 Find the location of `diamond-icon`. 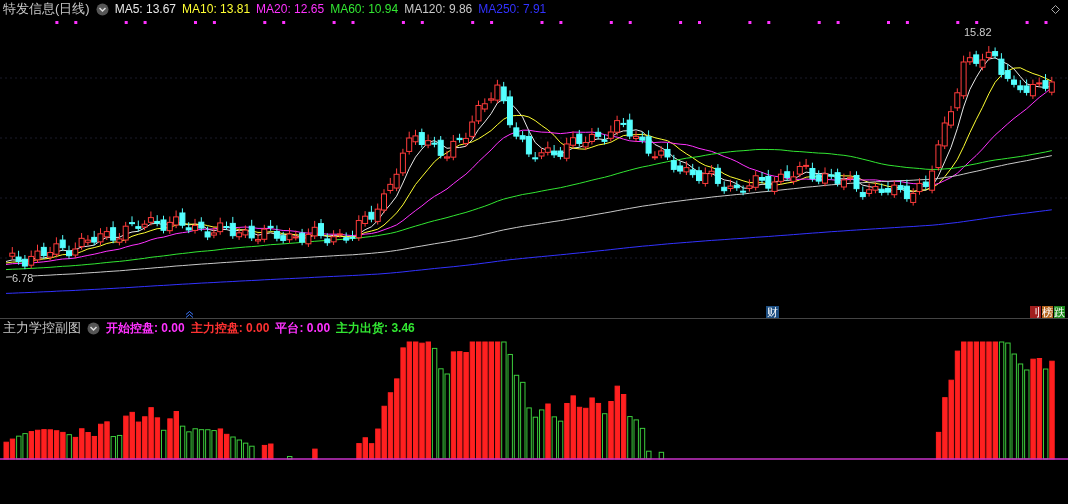

diamond-icon is located at coordinates (1055, 9).